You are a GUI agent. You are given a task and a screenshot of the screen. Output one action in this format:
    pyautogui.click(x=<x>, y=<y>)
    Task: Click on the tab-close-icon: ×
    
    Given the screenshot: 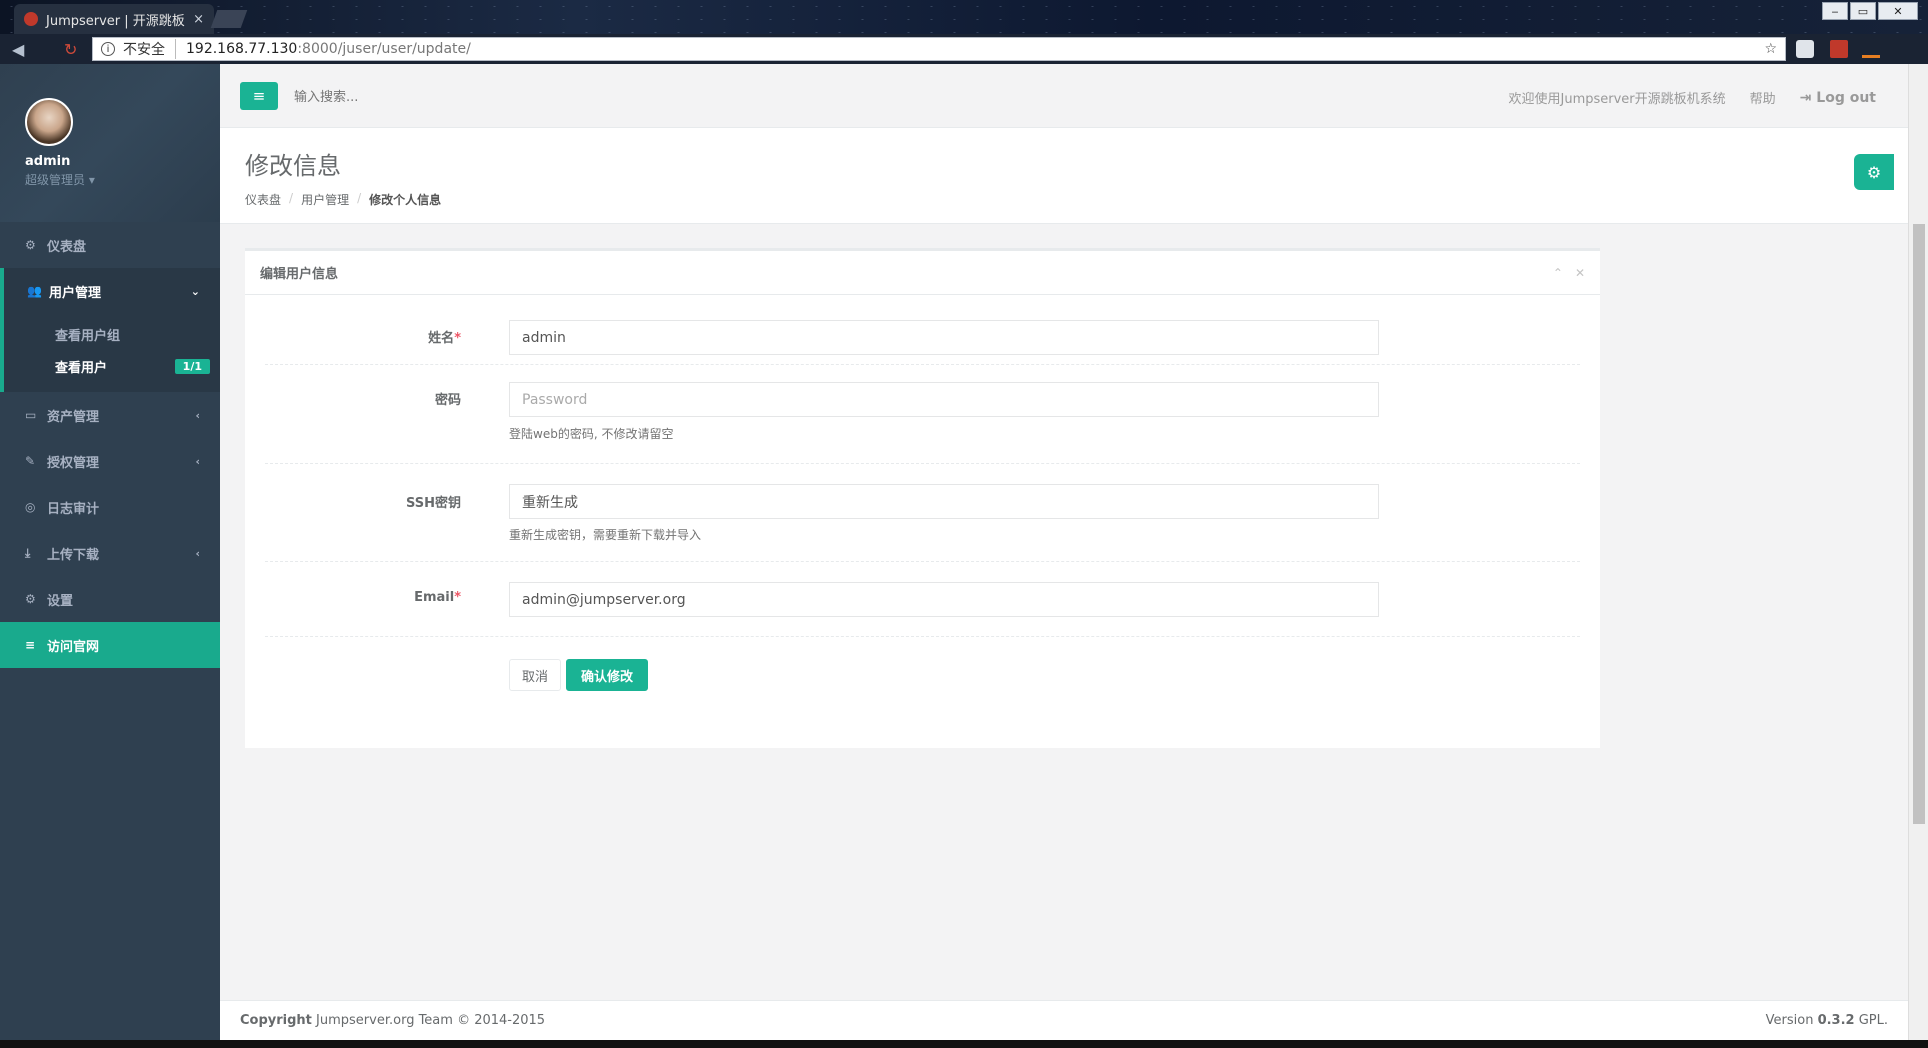 What is the action you would take?
    pyautogui.click(x=198, y=19)
    